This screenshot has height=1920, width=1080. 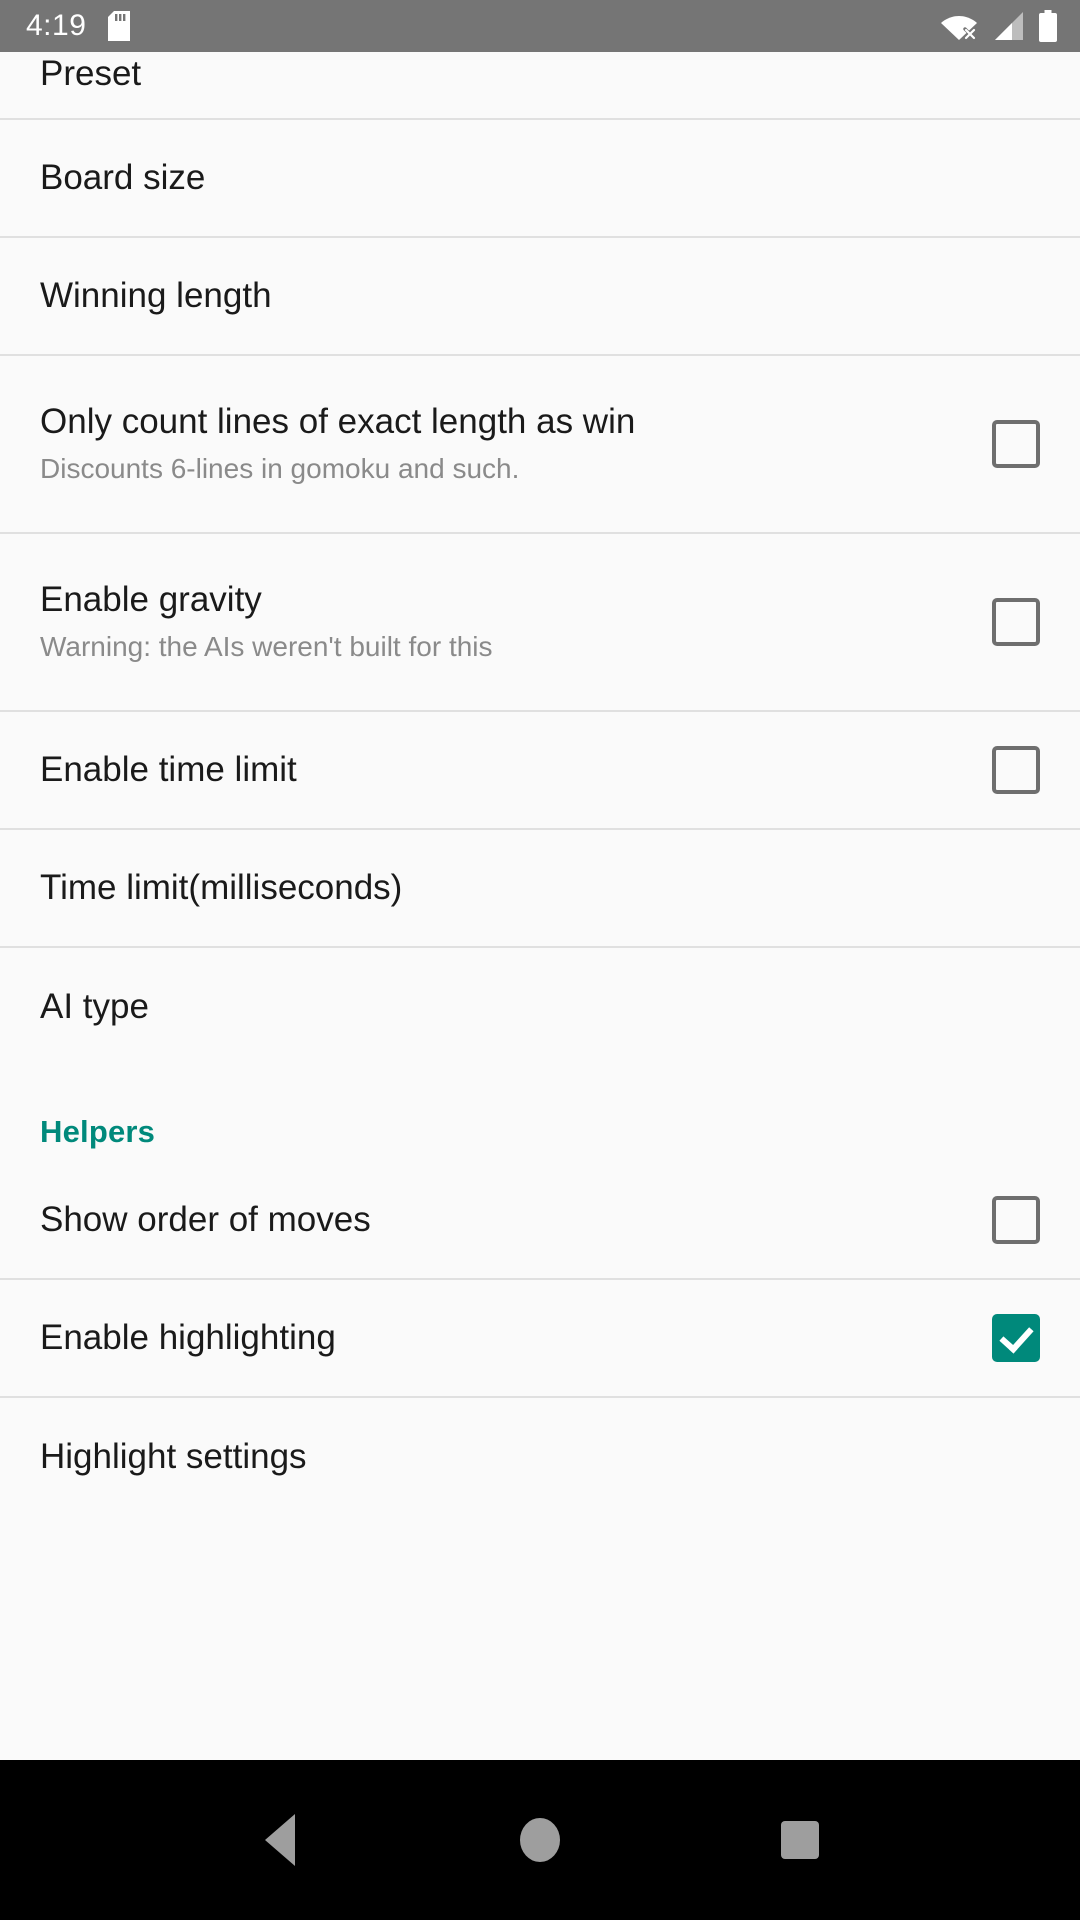 I want to click on android-navigation-bar, so click(x=540, y=1840).